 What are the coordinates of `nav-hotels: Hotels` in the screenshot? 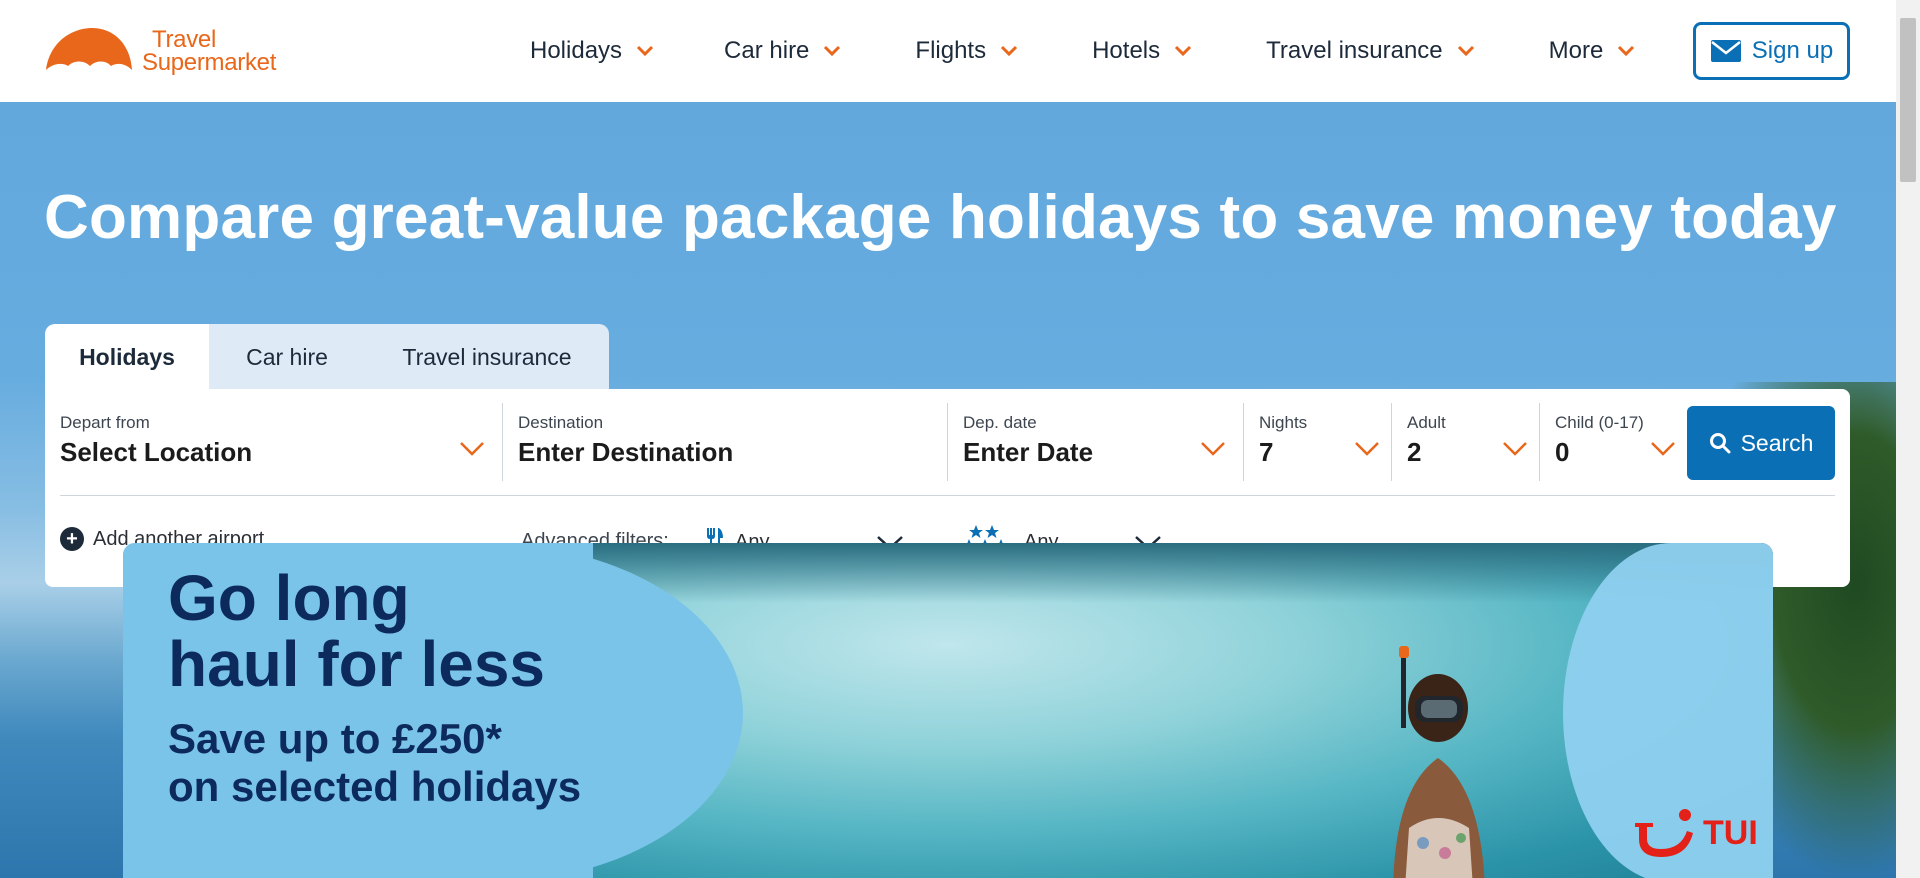 It's located at (1142, 51).